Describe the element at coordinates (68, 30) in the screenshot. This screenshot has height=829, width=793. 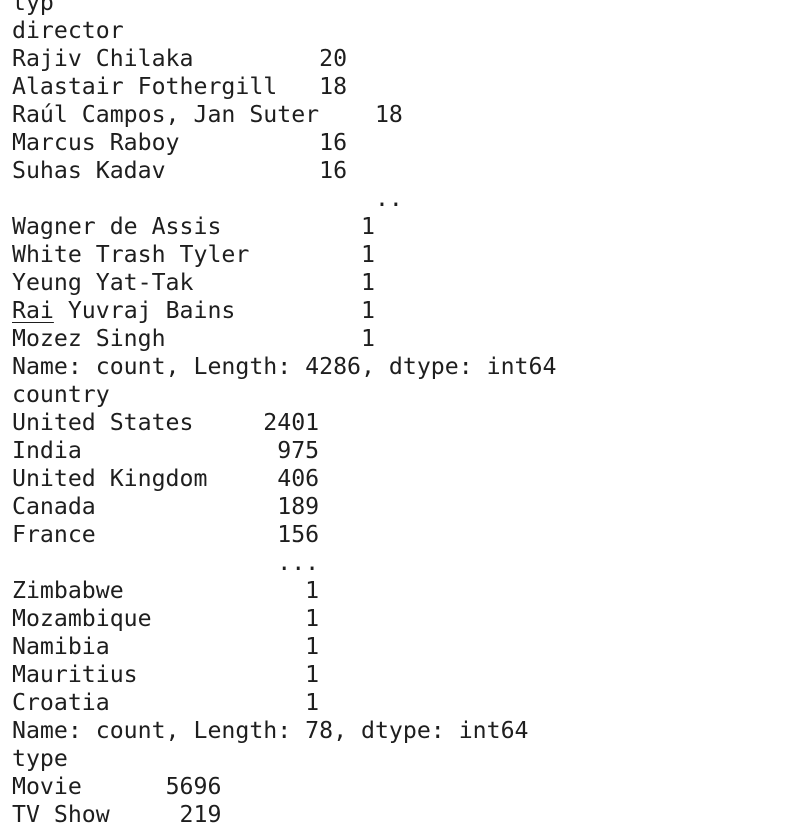
I see `director-header: director` at that location.